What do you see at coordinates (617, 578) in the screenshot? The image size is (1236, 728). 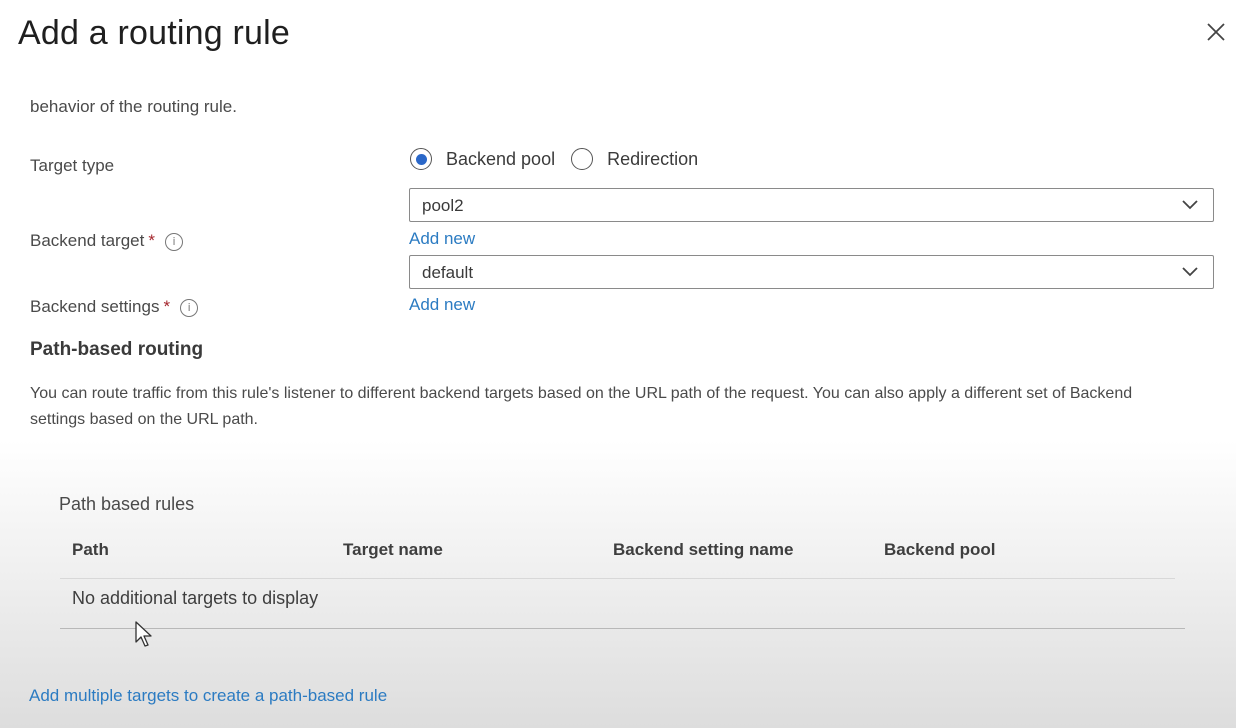 I see `table-header-divider` at bounding box center [617, 578].